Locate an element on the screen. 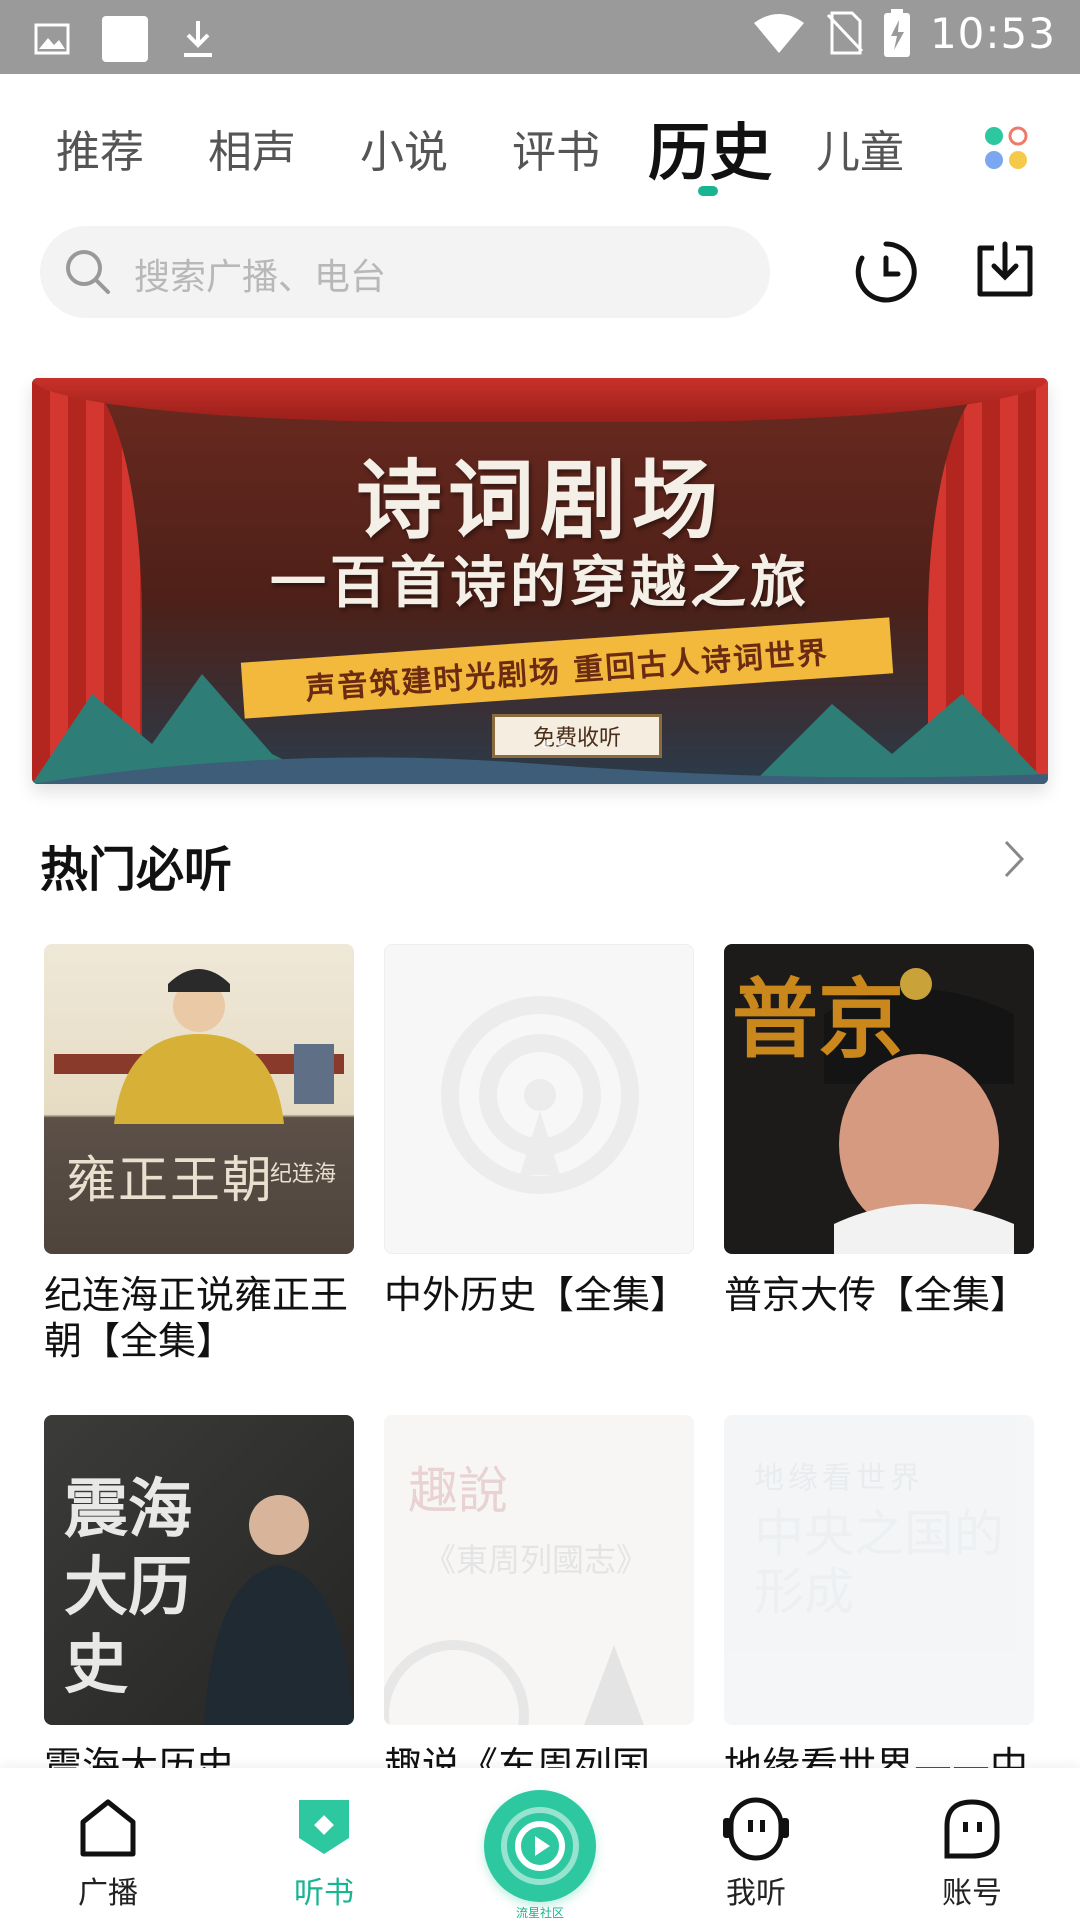 Image resolution: width=1080 pixels, height=1920 pixels. cover-subtitle-text: 中央之国的形成 is located at coordinates (879, 1563).